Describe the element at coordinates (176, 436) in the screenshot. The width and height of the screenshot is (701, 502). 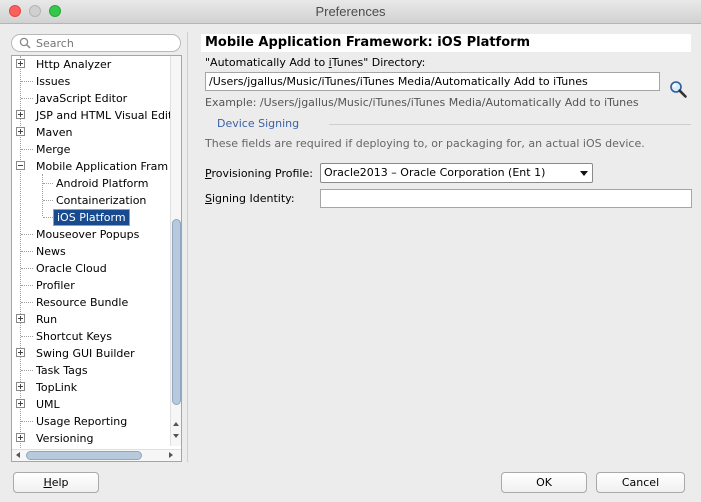
I see `scroll-down-icon` at that location.